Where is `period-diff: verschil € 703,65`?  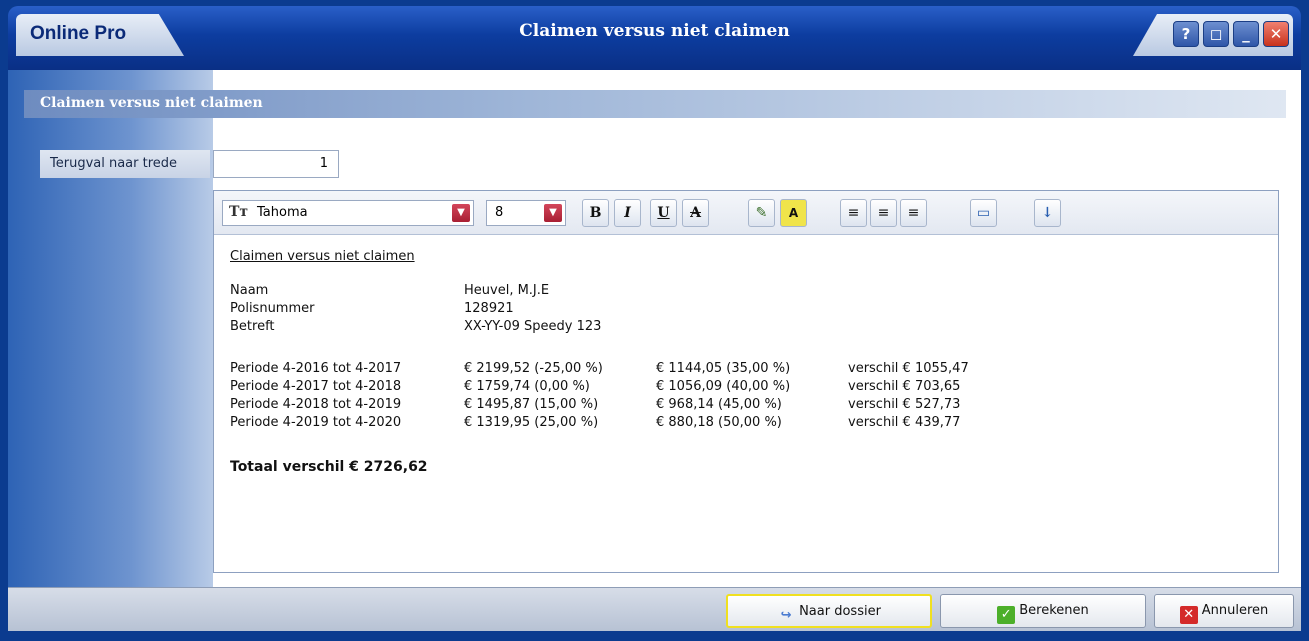
period-diff: verschil € 703,65 is located at coordinates (904, 386).